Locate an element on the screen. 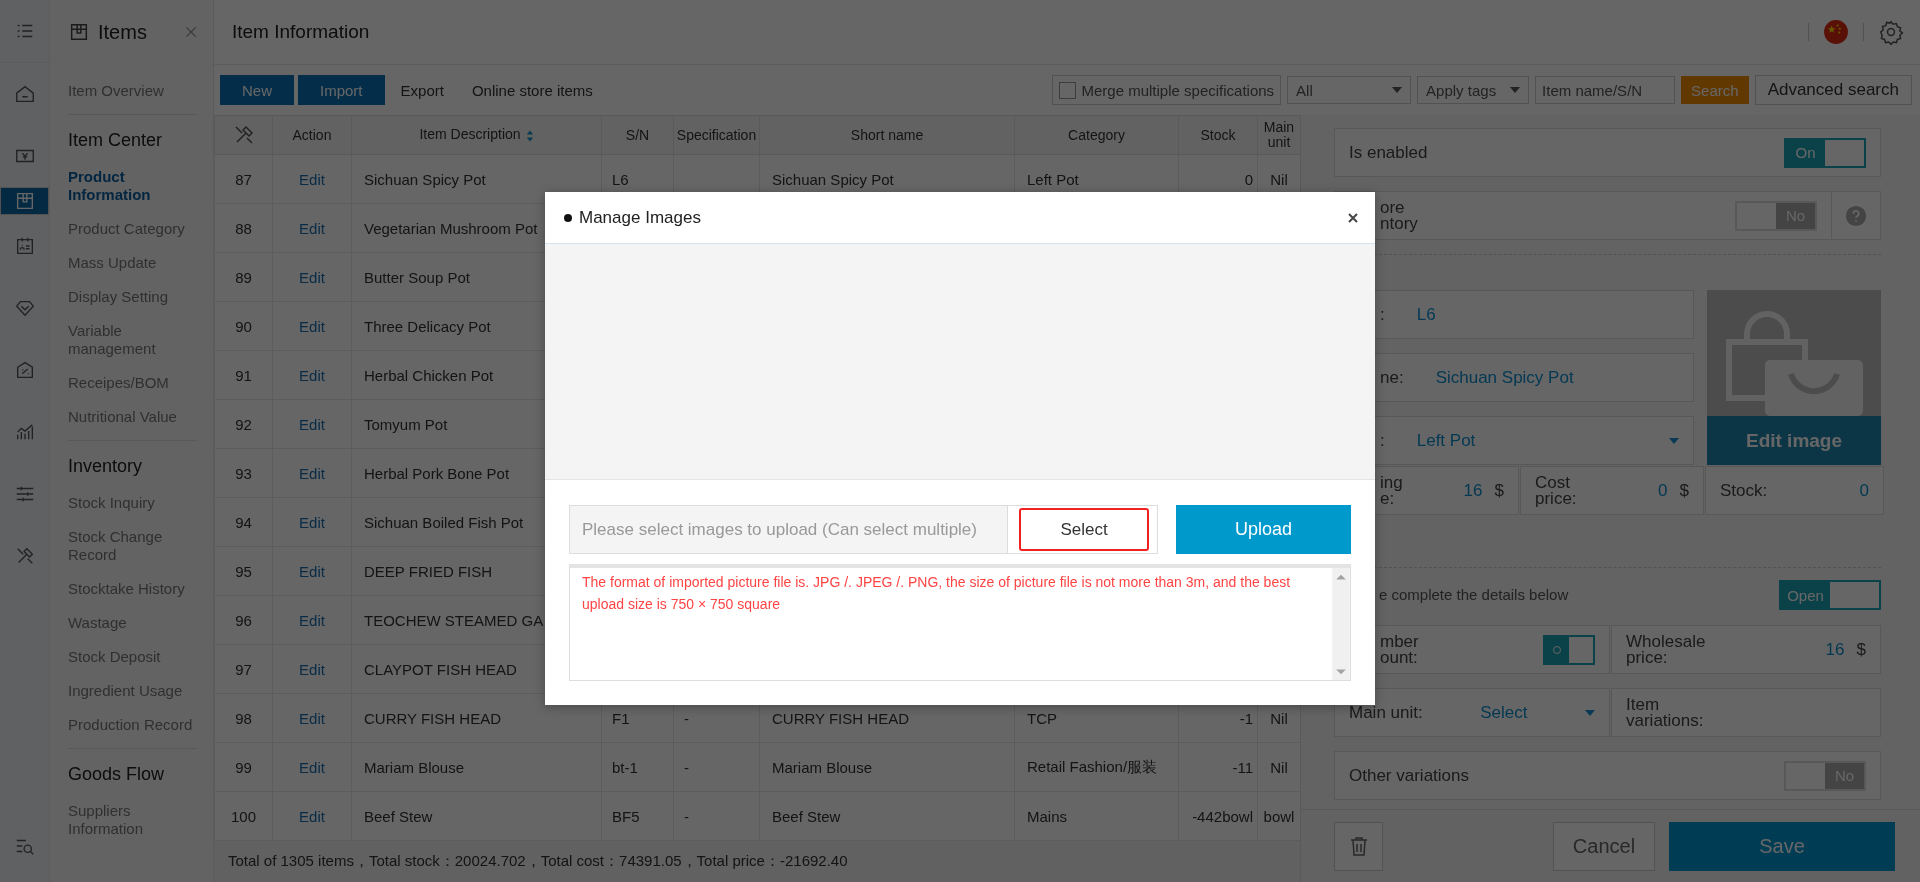  wholesale-price-field: Wholesale price: 16 $ is located at coordinates (1746, 649).